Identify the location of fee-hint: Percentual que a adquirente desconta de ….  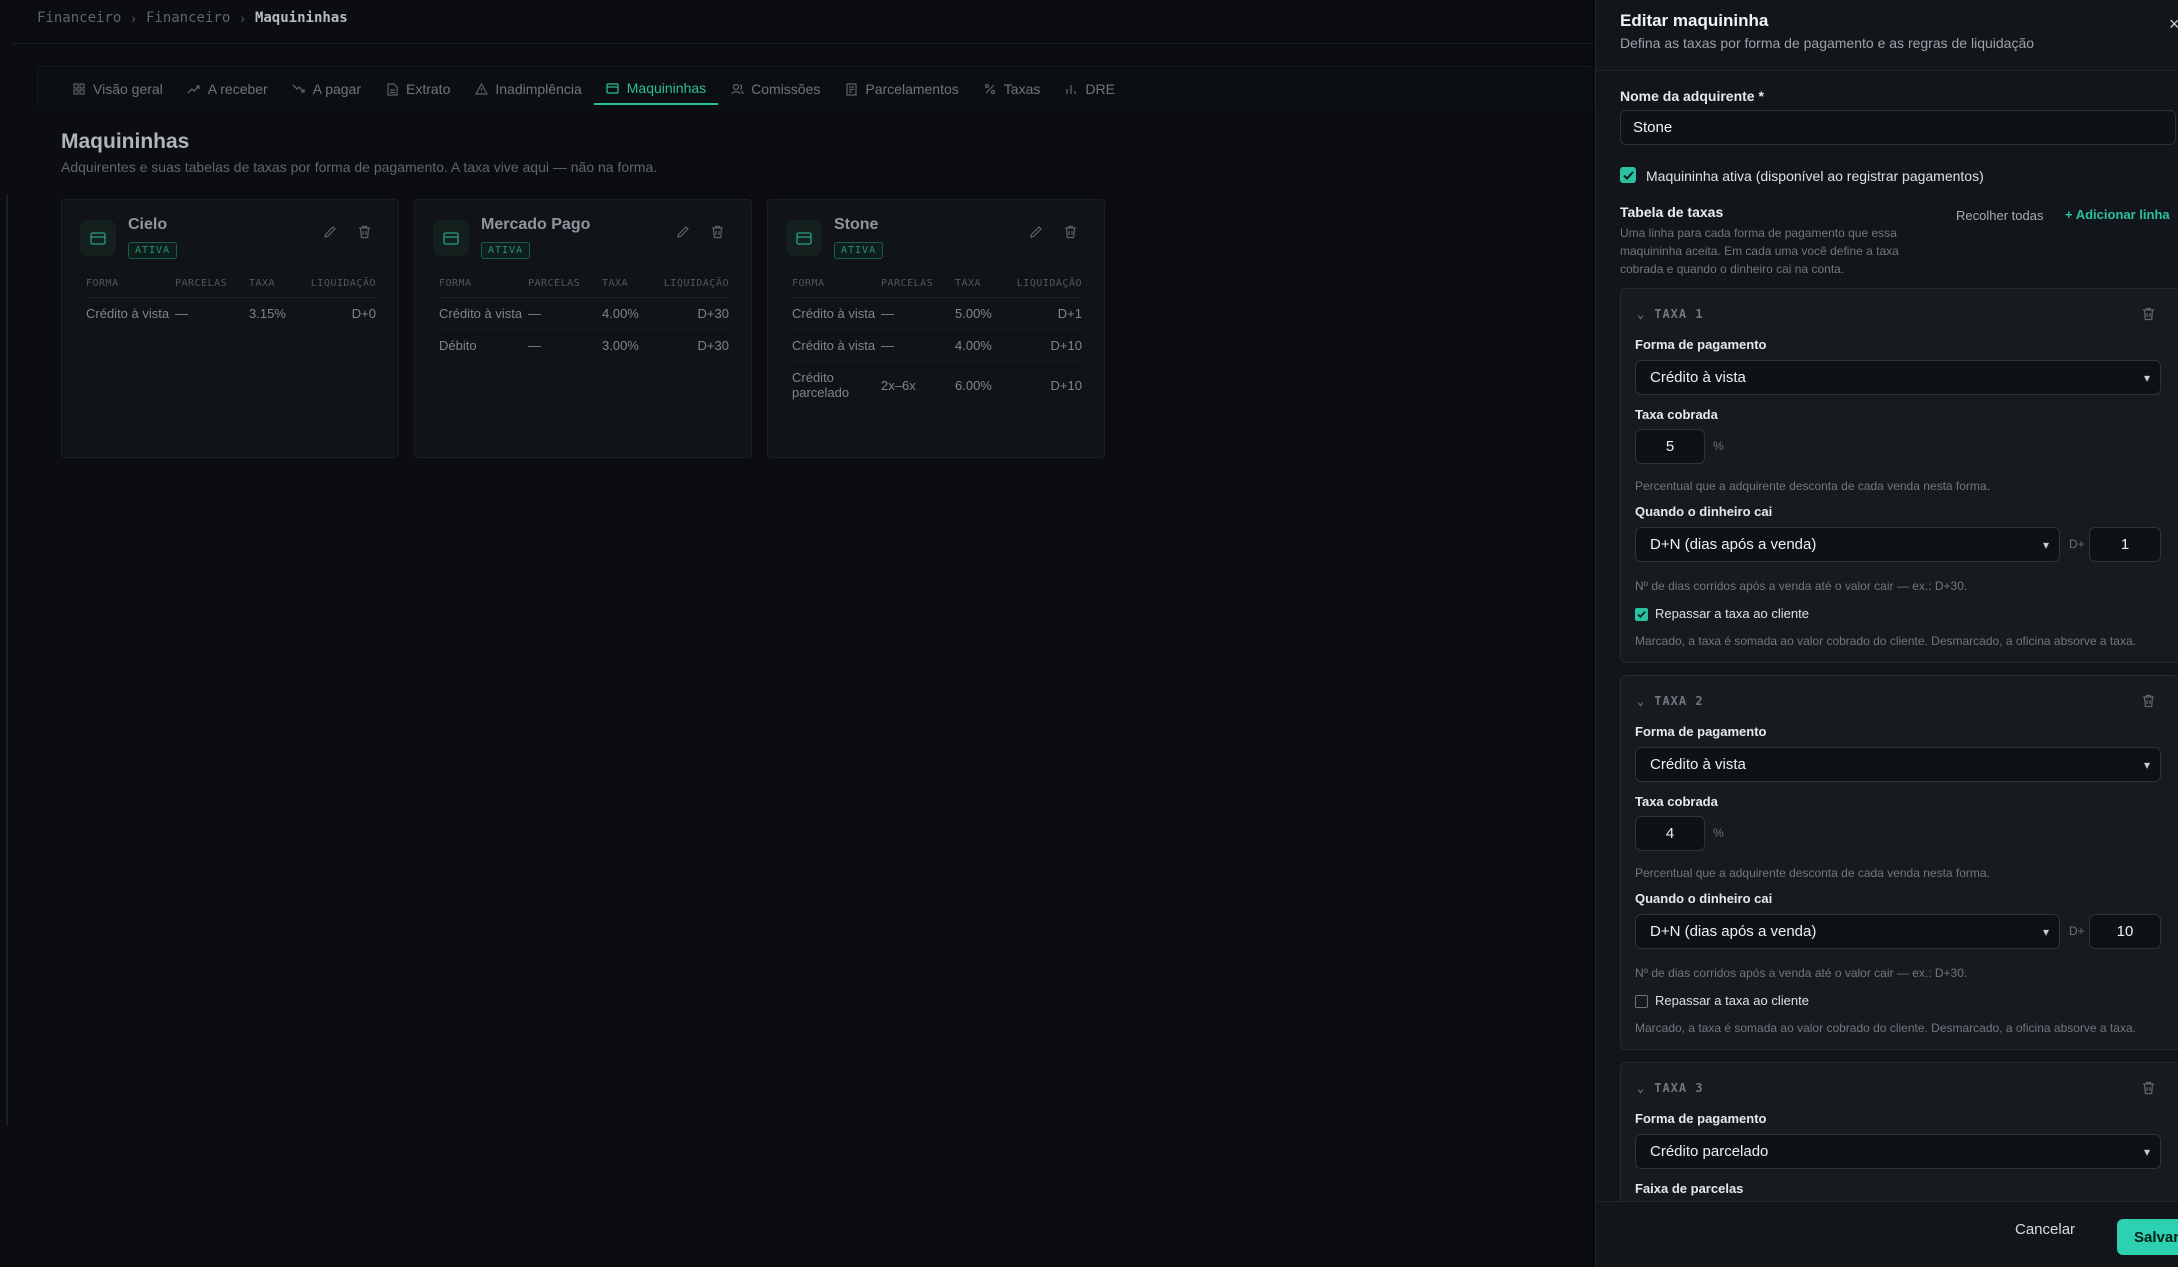
(1812, 486).